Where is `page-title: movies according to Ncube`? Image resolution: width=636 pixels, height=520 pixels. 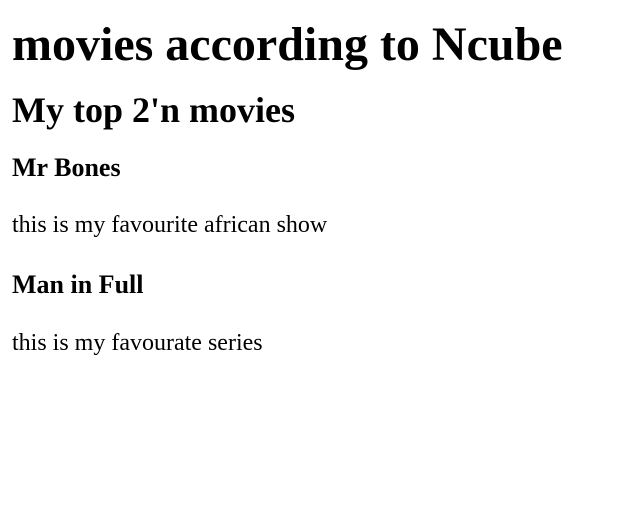 page-title: movies according to Ncube is located at coordinates (287, 44).